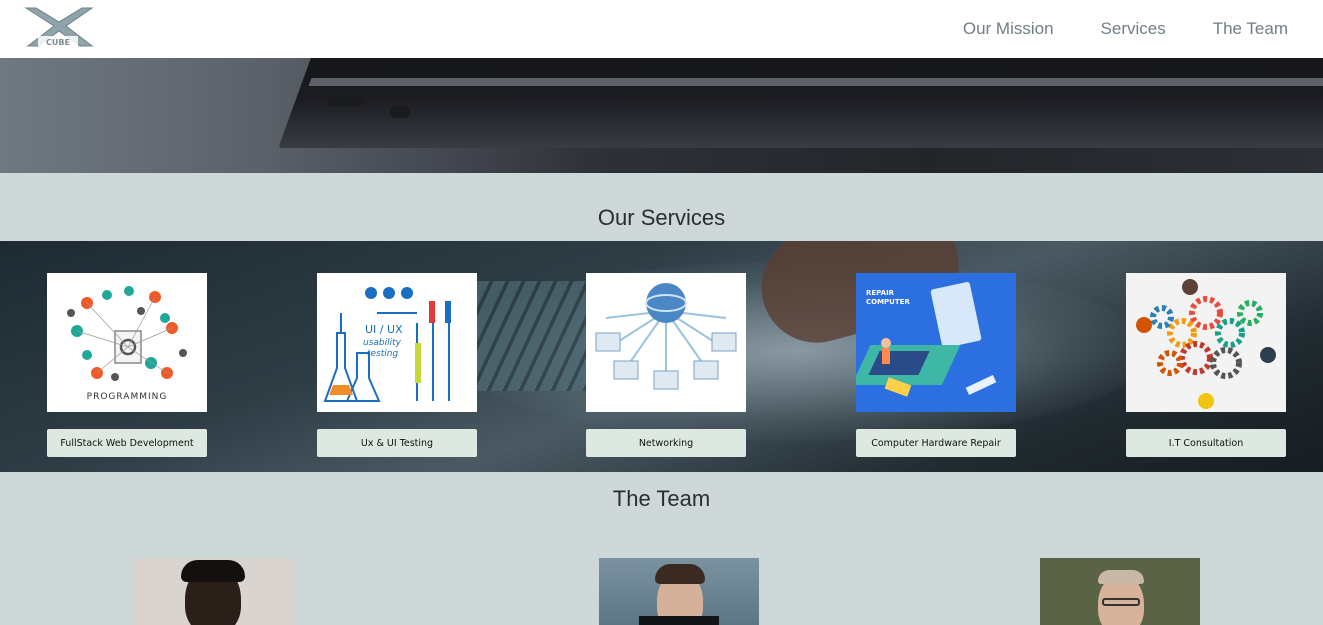  Describe the element at coordinates (661, 217) in the screenshot. I see `services-section-title: Our Services` at that location.